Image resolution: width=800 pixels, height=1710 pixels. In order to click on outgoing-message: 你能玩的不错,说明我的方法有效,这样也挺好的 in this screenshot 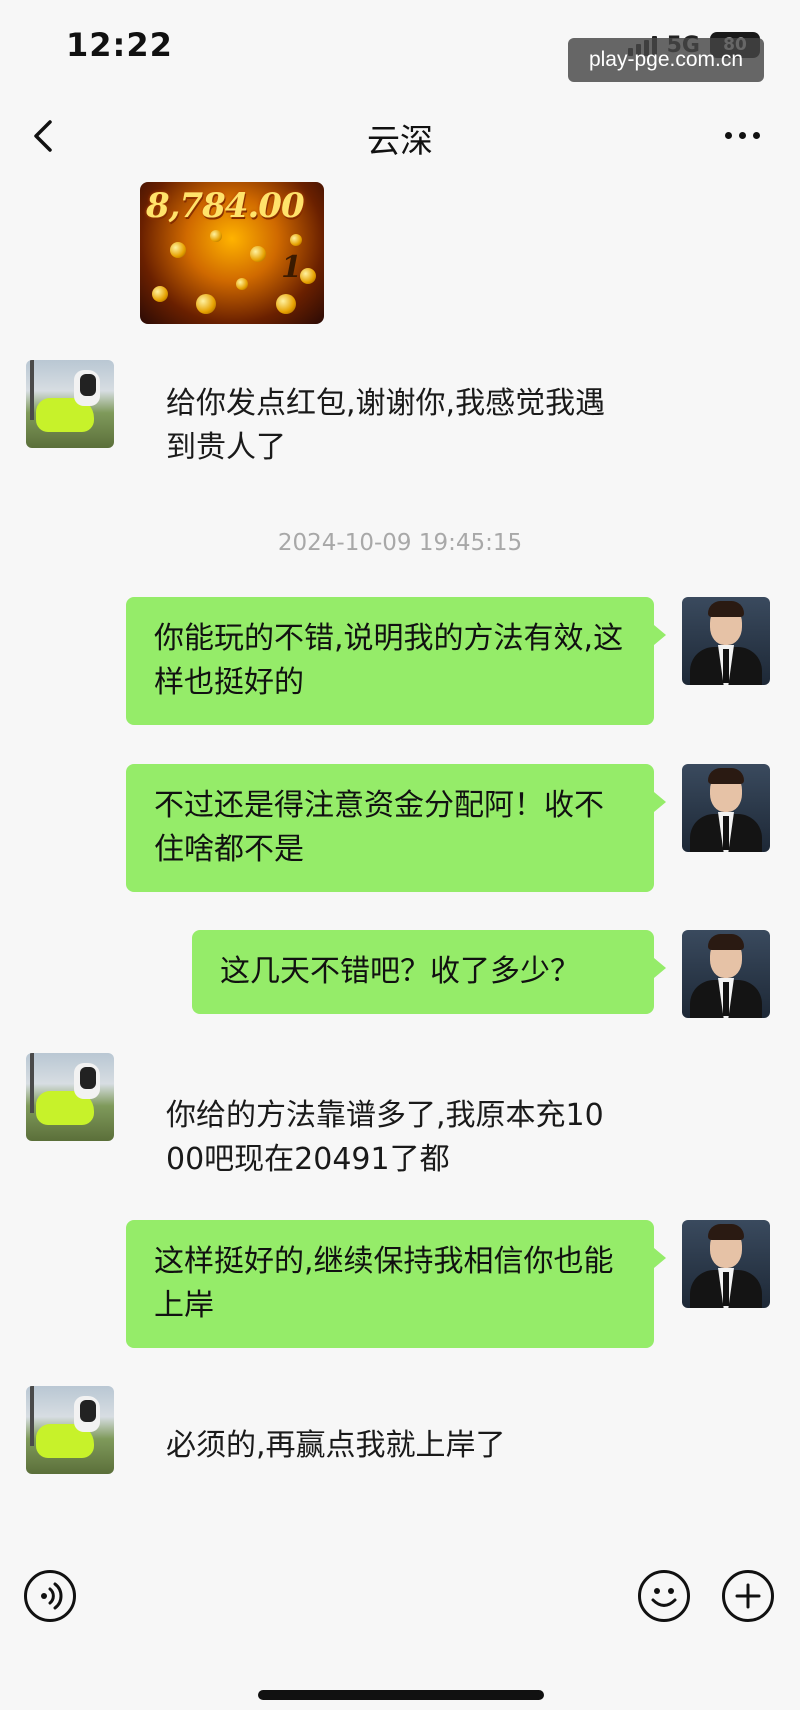, I will do `click(396, 661)`.